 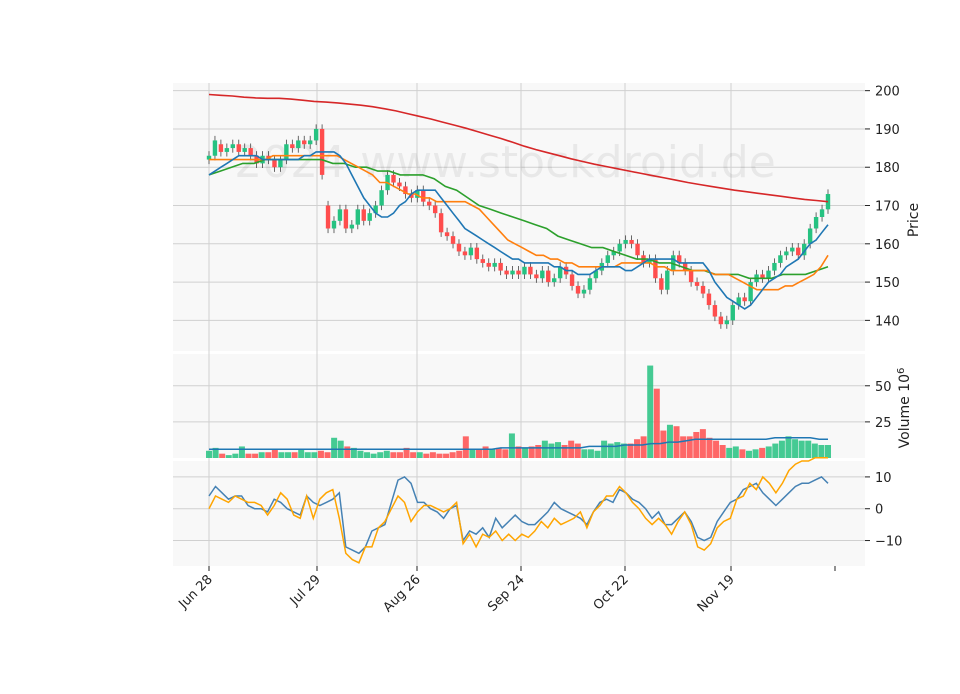 What do you see at coordinates (887, 283) in the screenshot?
I see `y-tick-label: 150` at bounding box center [887, 283].